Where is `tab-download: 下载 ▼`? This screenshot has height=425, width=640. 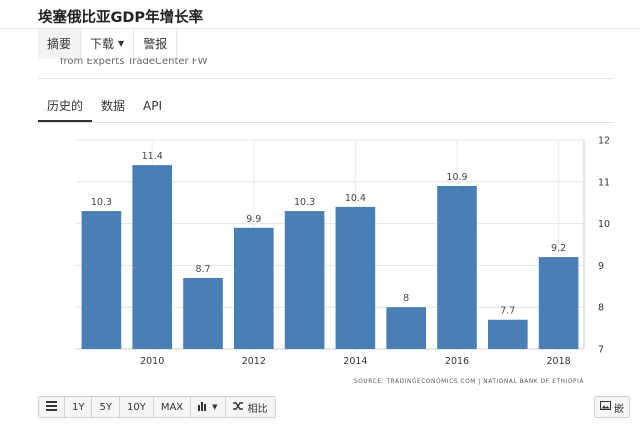 tab-download: 下载 ▼ is located at coordinates (108, 44).